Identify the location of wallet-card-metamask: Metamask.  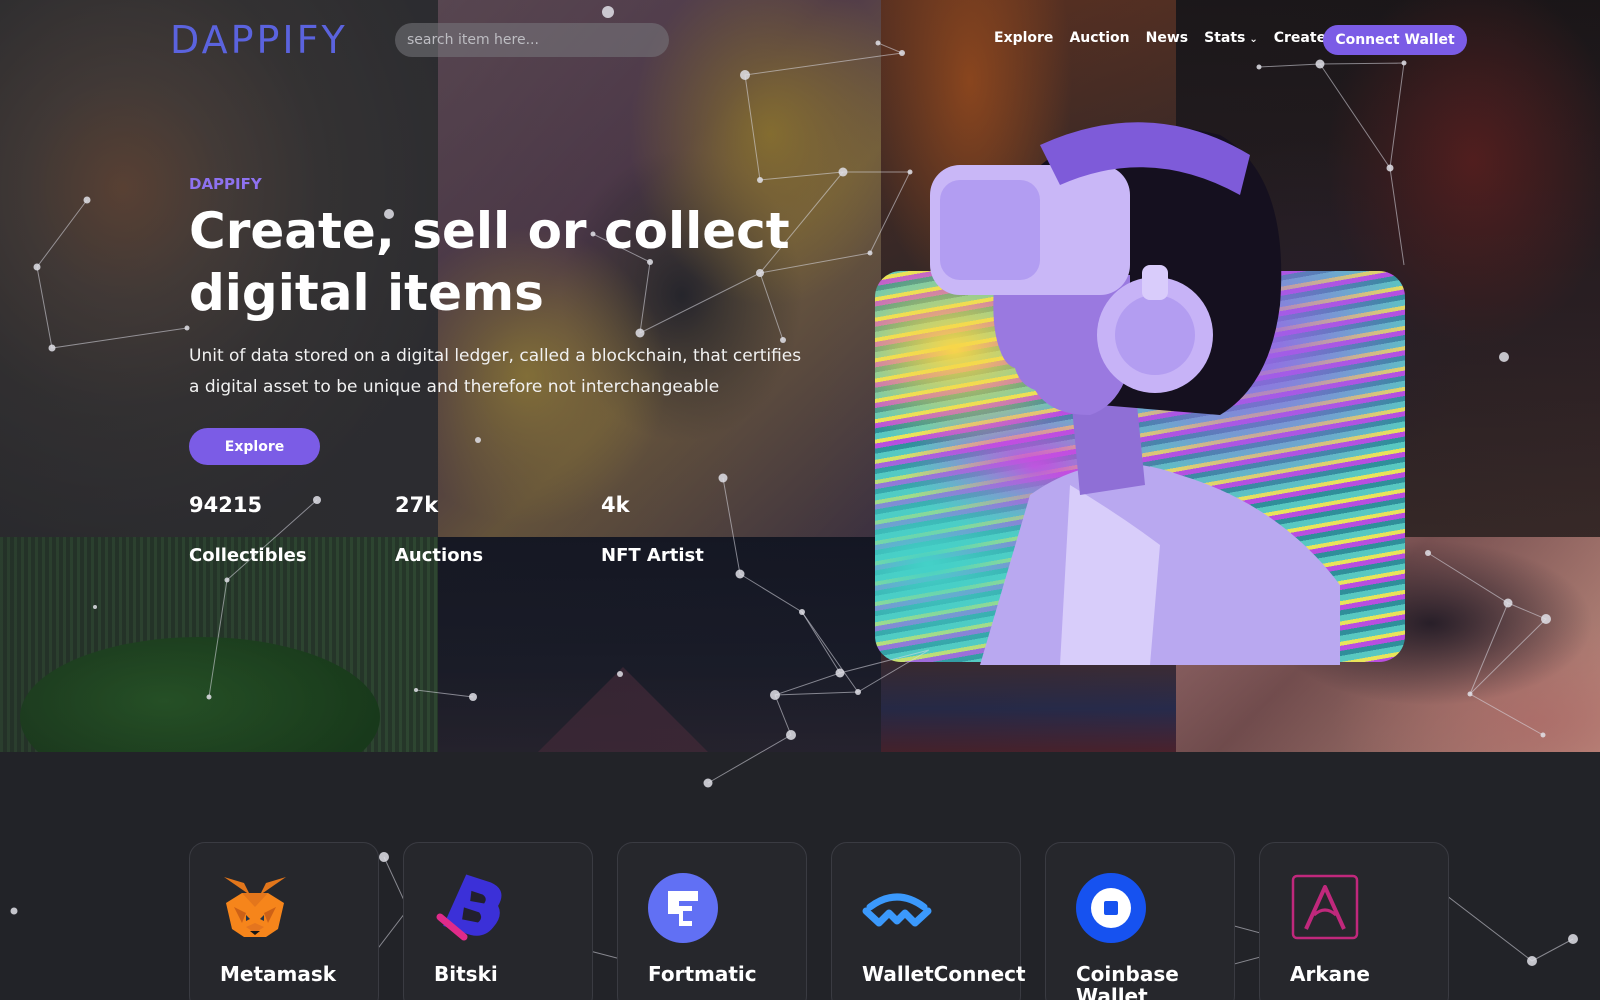
(284, 921).